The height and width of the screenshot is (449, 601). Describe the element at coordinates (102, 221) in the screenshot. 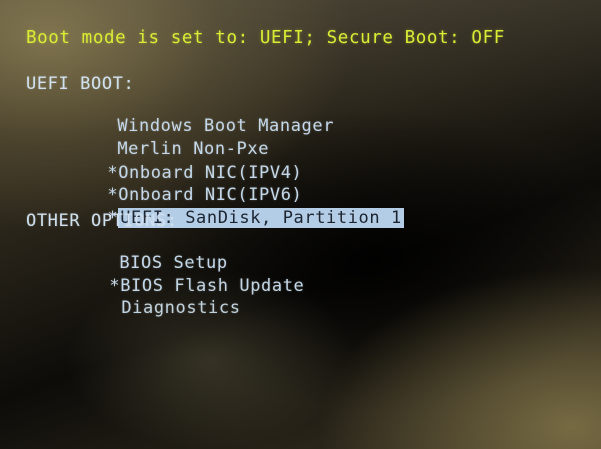

I see `other-options-heading: OTHER OPTIONS:` at that location.